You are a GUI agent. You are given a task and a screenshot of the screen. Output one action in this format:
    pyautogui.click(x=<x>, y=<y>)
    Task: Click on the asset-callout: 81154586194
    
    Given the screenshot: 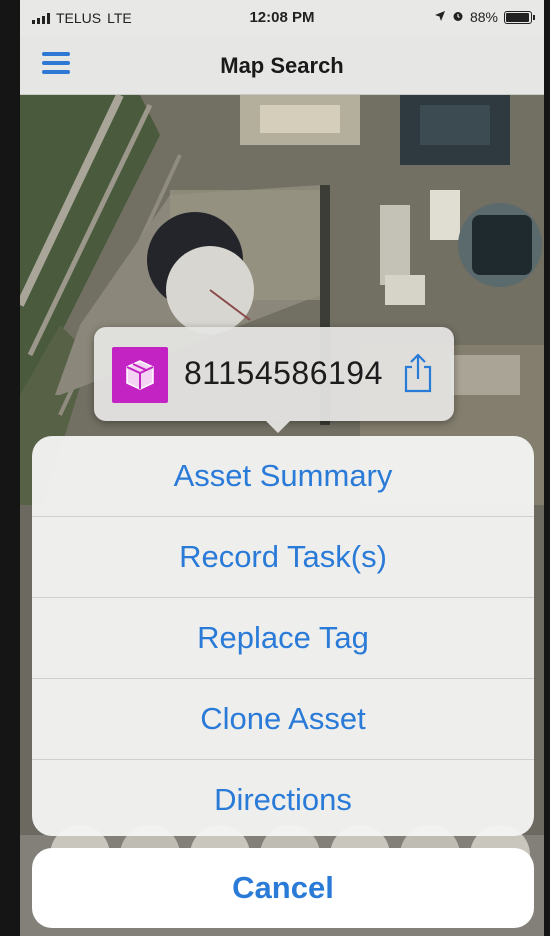 What is the action you would take?
    pyautogui.click(x=274, y=380)
    